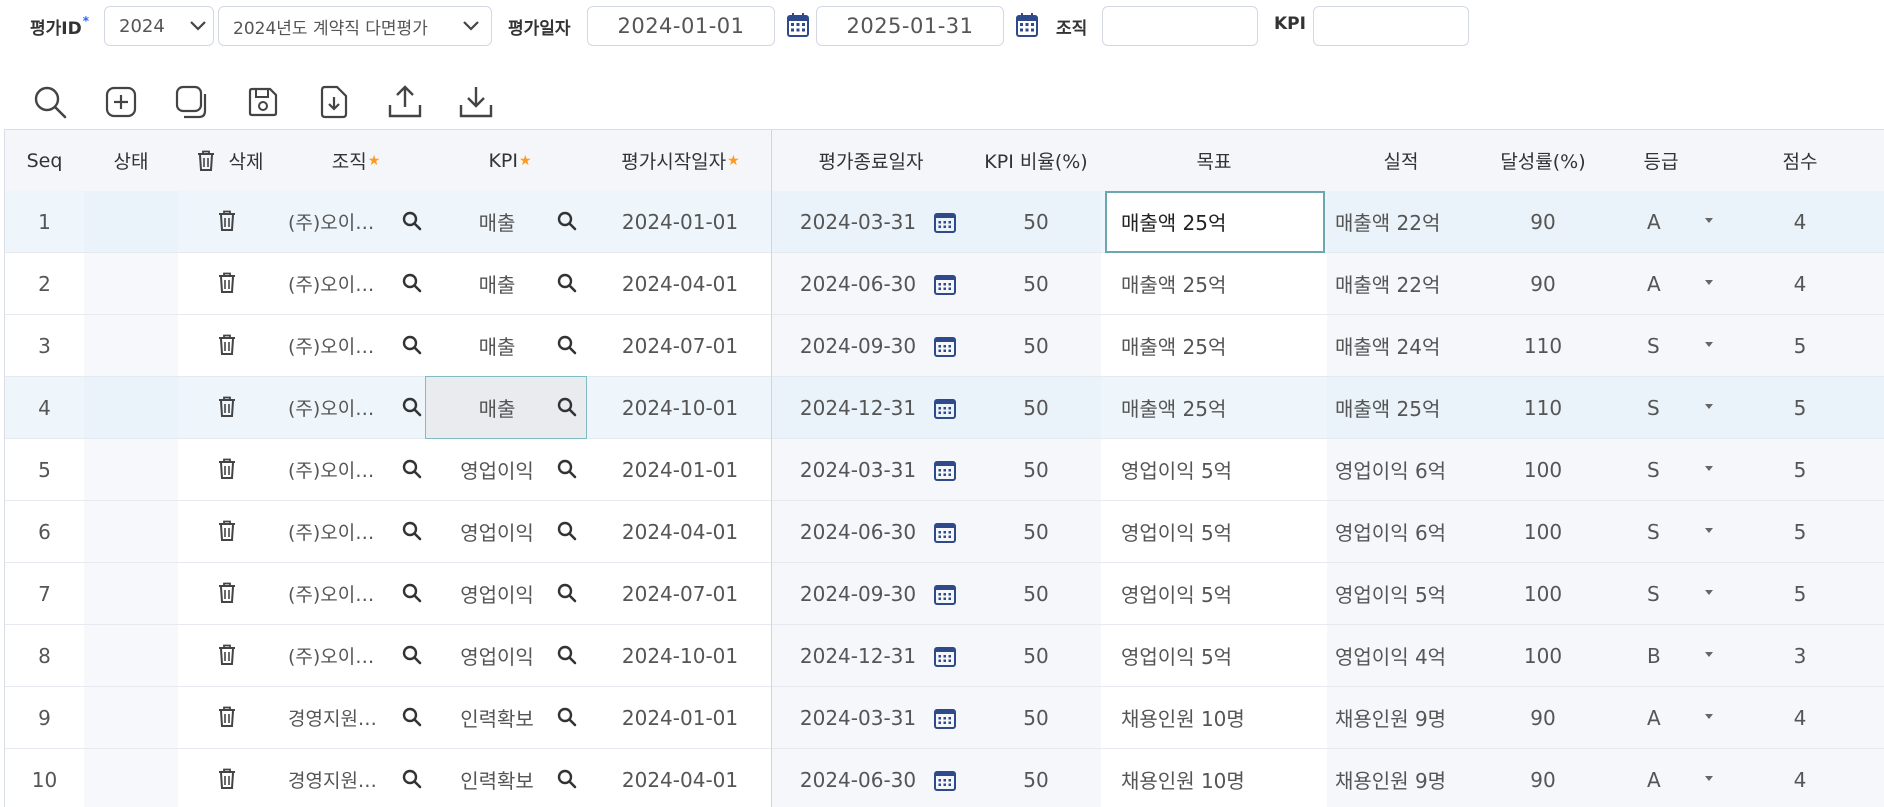 This screenshot has height=807, width=1884. I want to click on end-date-cell: 2024-12-31, so click(858, 407).